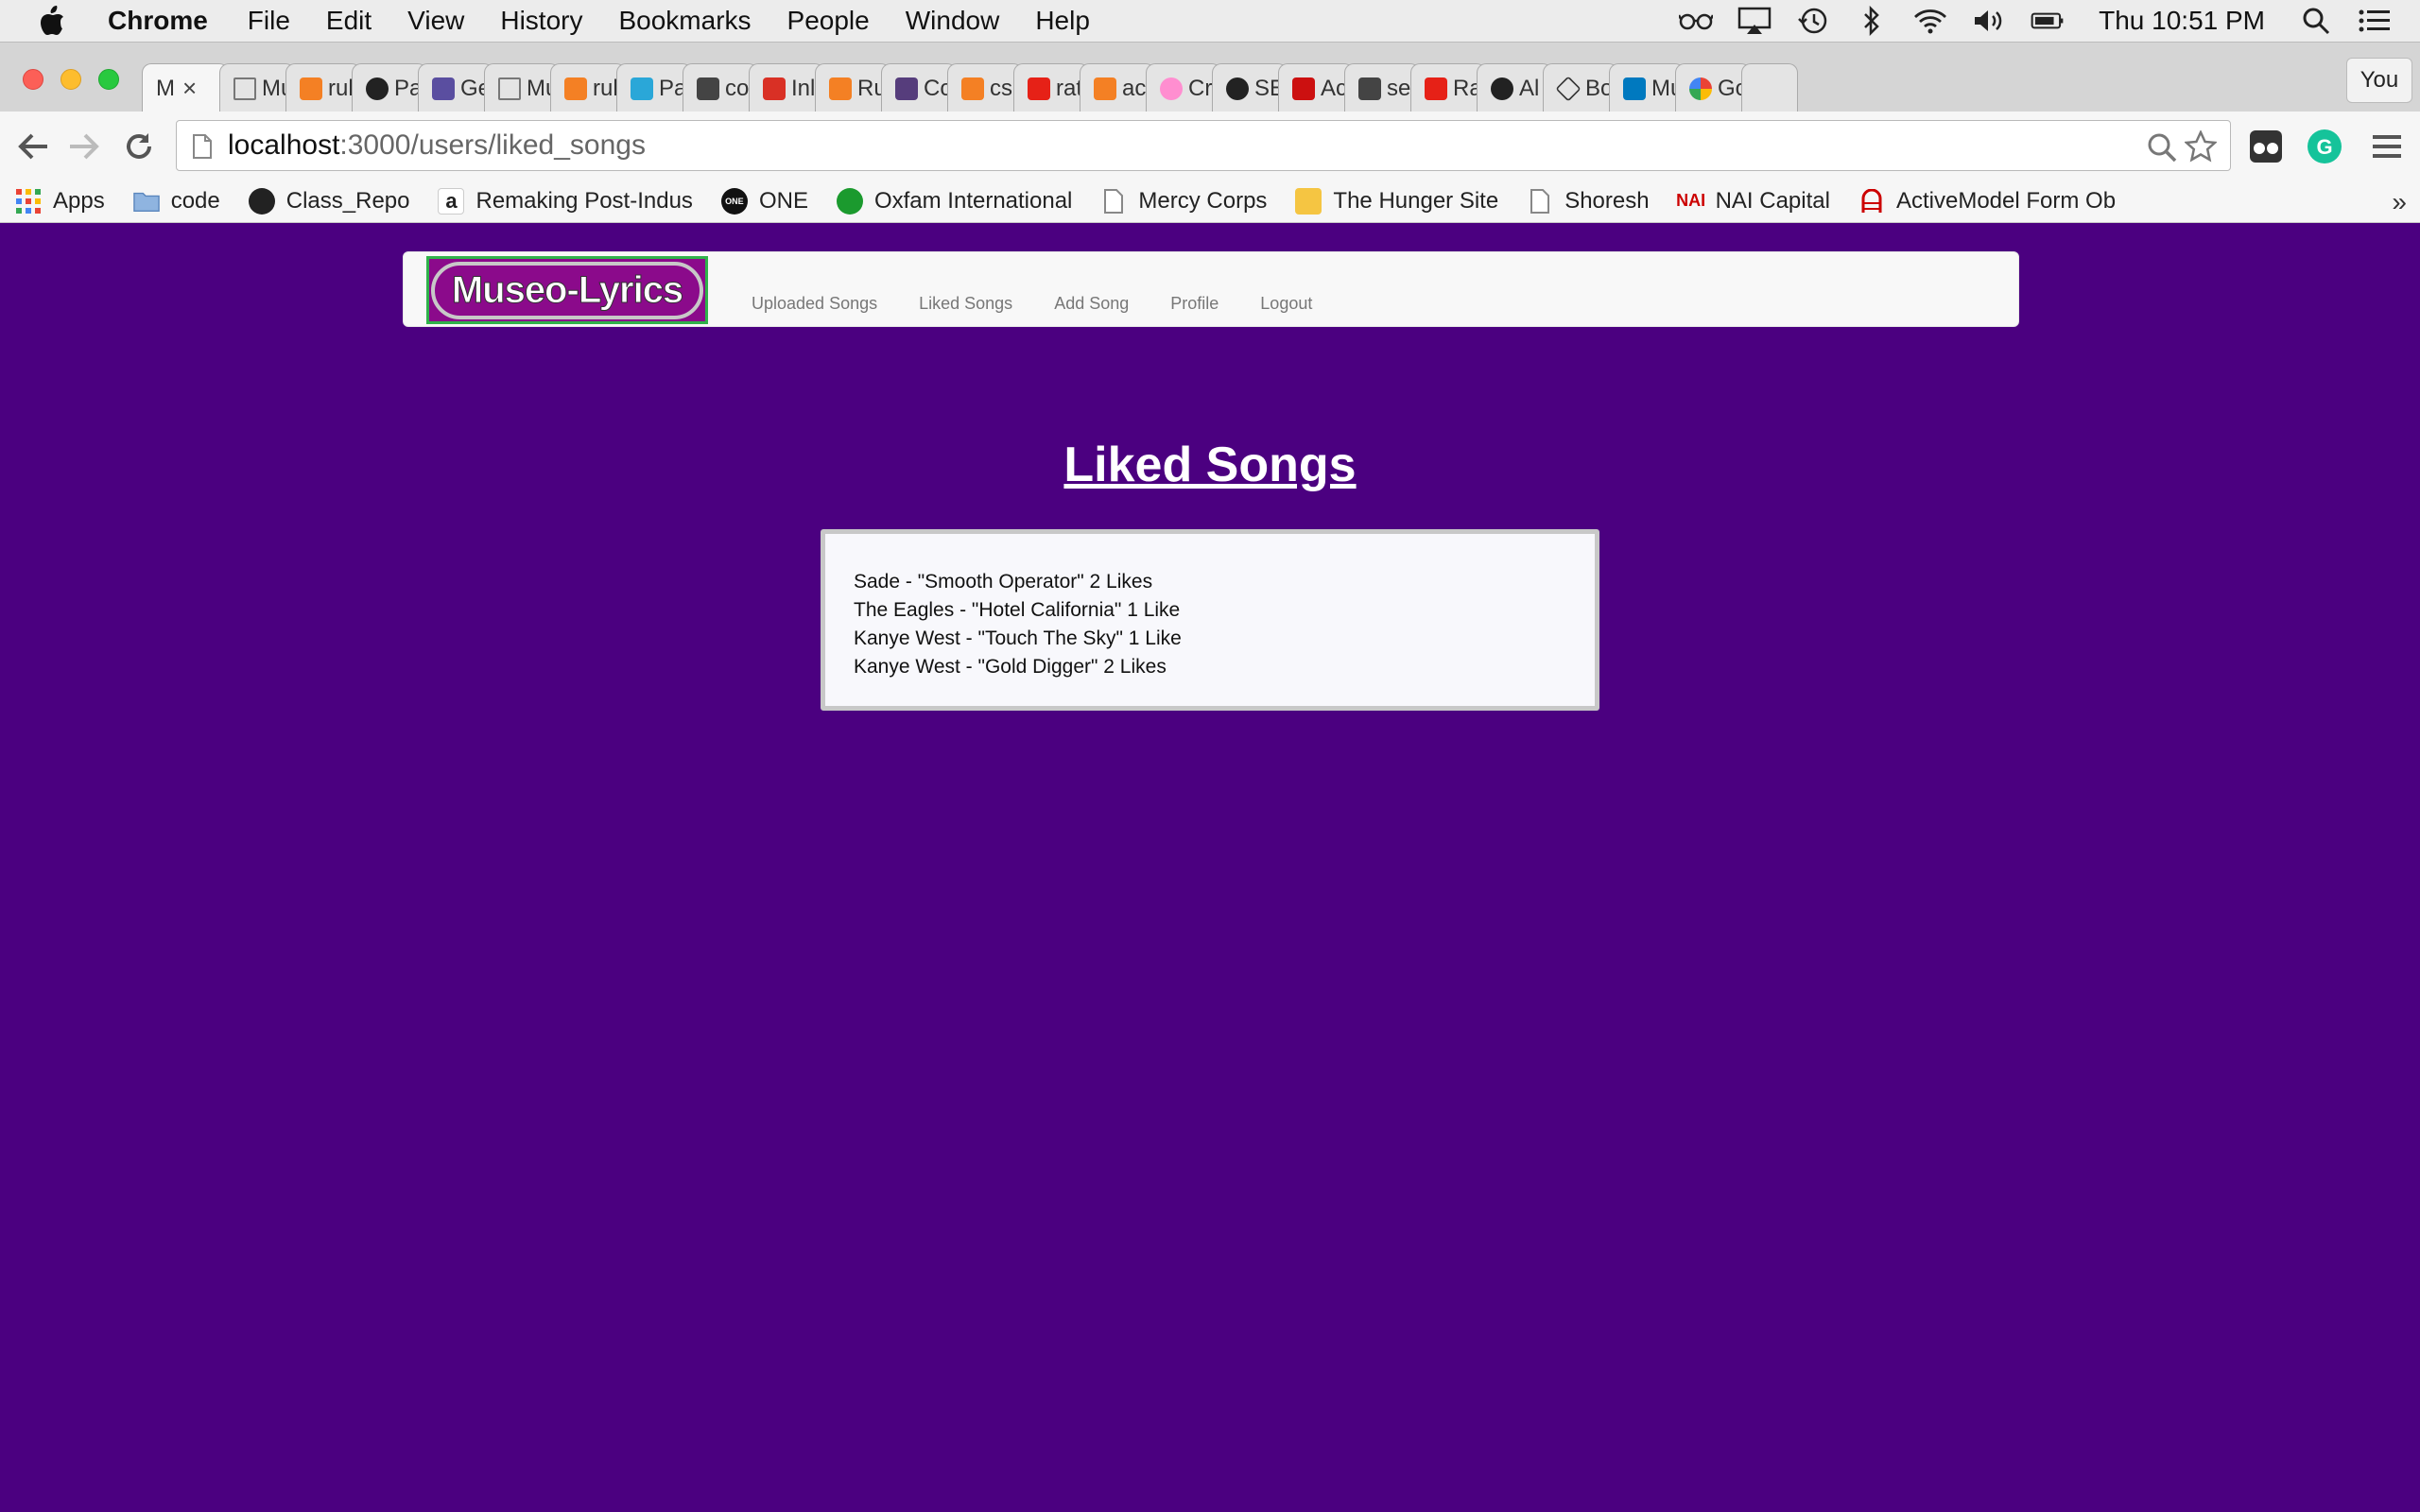 This screenshot has width=2420, height=1512. Describe the element at coordinates (1286, 304) in the screenshot. I see `nav-link-logout: Logout` at that location.